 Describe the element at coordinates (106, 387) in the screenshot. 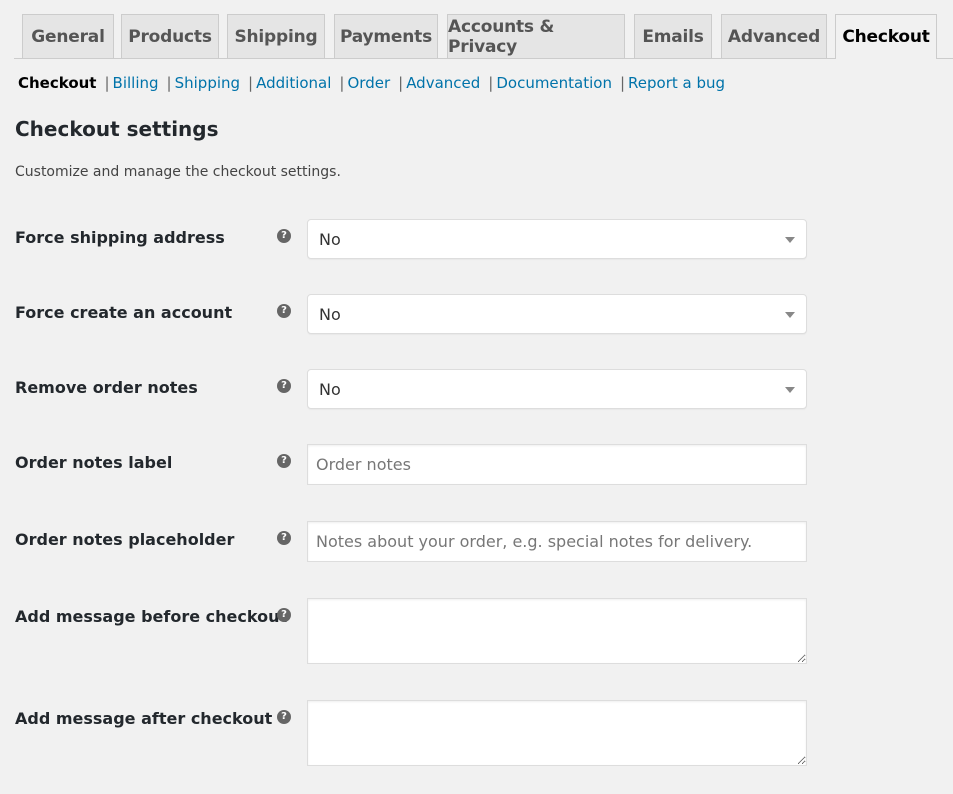

I see `field-label: Remove order notes` at that location.